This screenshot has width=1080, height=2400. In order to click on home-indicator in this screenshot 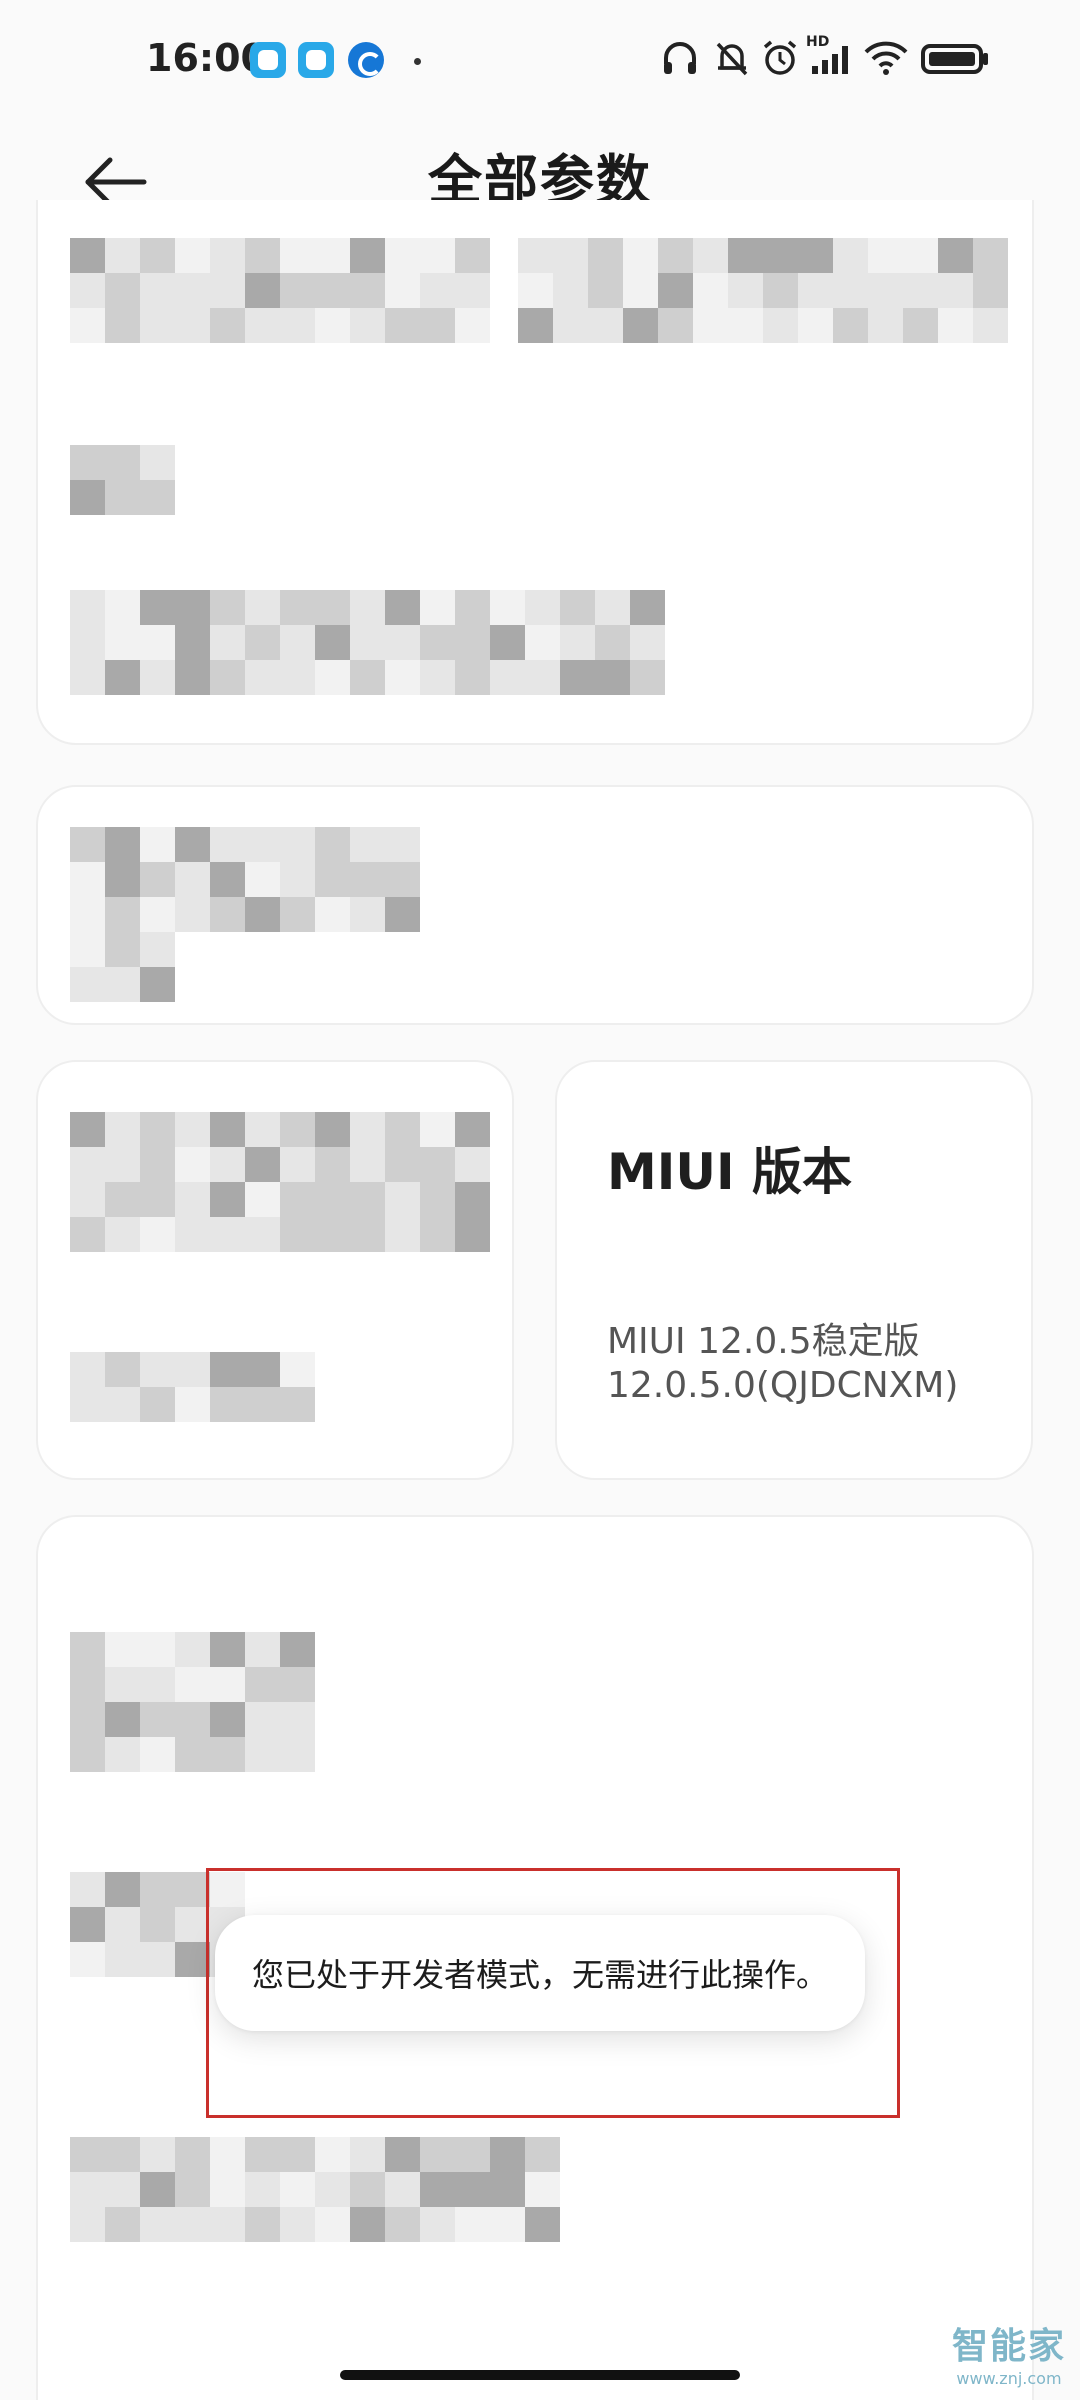, I will do `click(540, 2375)`.